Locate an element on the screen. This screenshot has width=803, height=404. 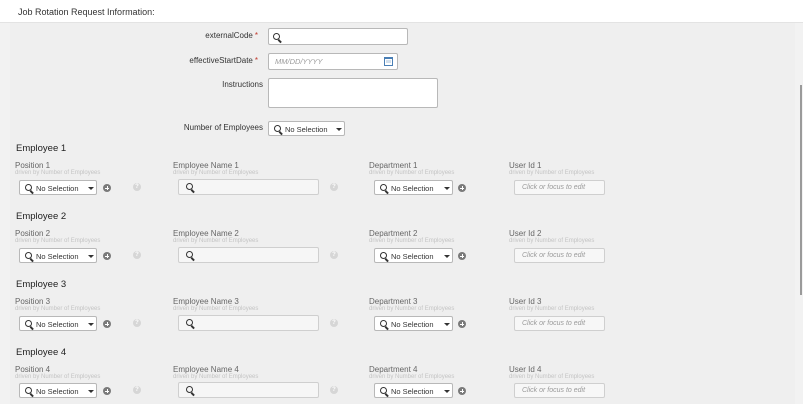
page-title: Job Rotation Request Information: is located at coordinates (86, 12).